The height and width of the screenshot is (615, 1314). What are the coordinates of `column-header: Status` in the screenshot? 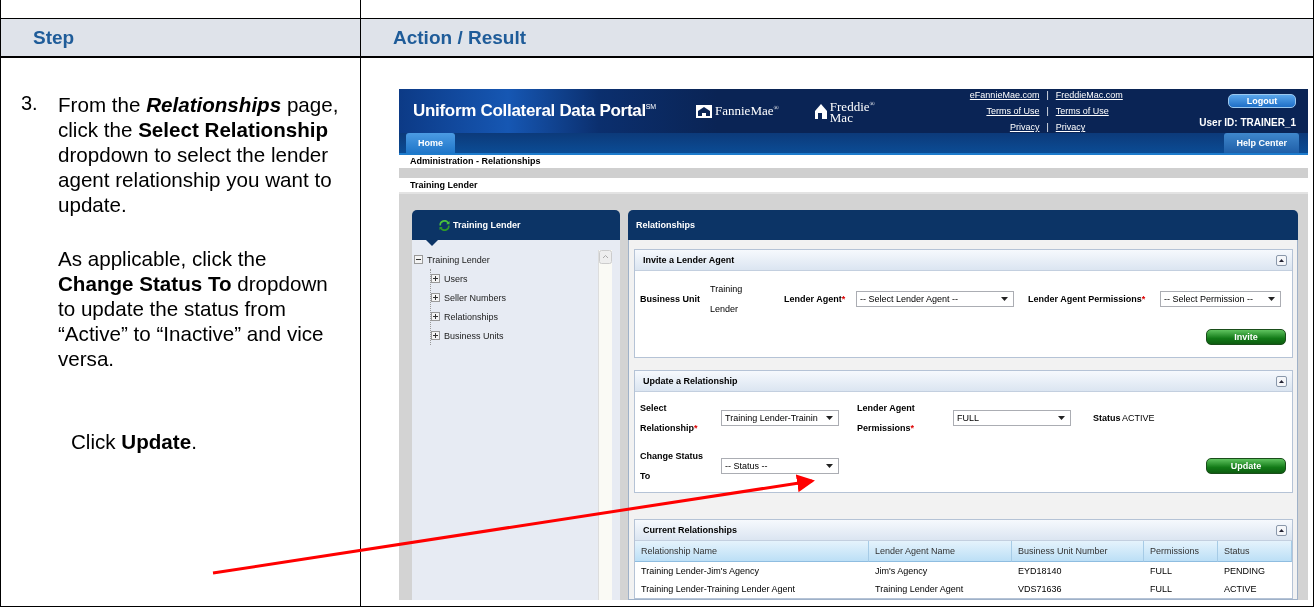 It's located at (1255, 551).